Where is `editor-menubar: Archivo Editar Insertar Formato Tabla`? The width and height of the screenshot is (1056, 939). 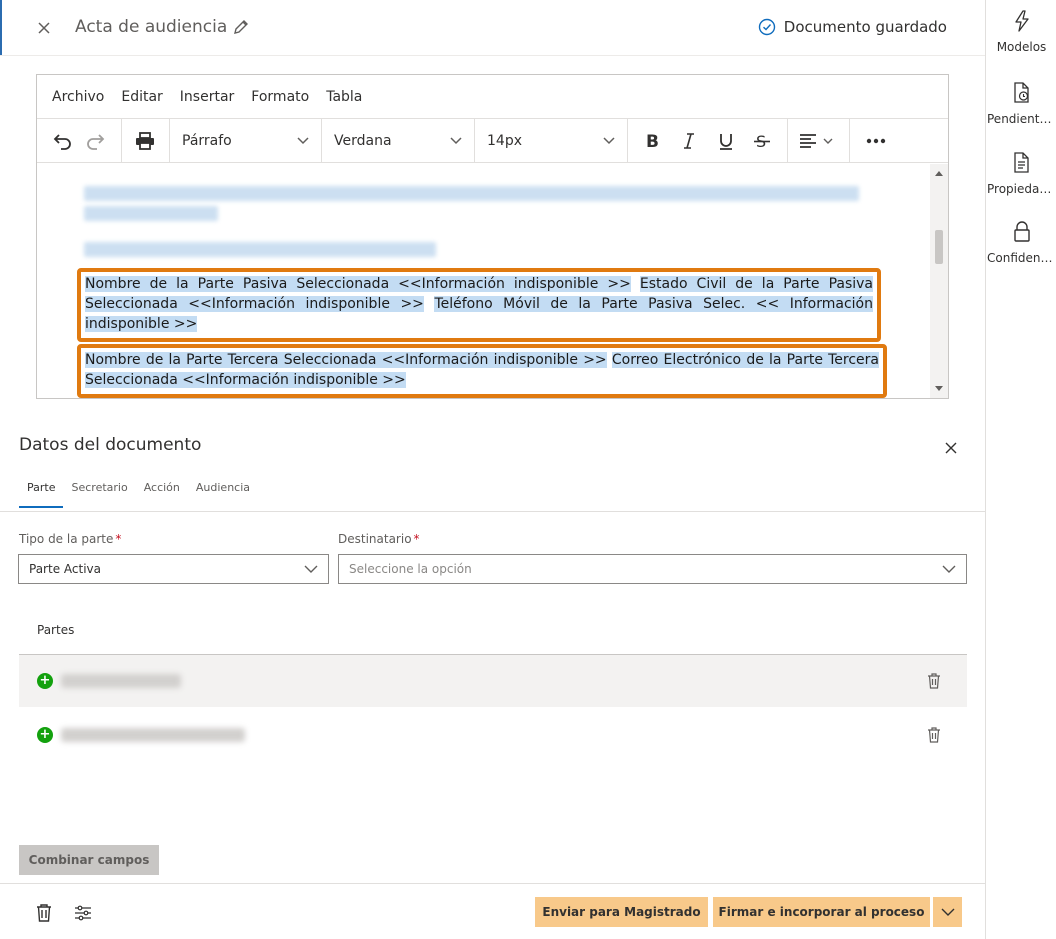 editor-menubar: Archivo Editar Insertar Formato Tabla is located at coordinates (492, 97).